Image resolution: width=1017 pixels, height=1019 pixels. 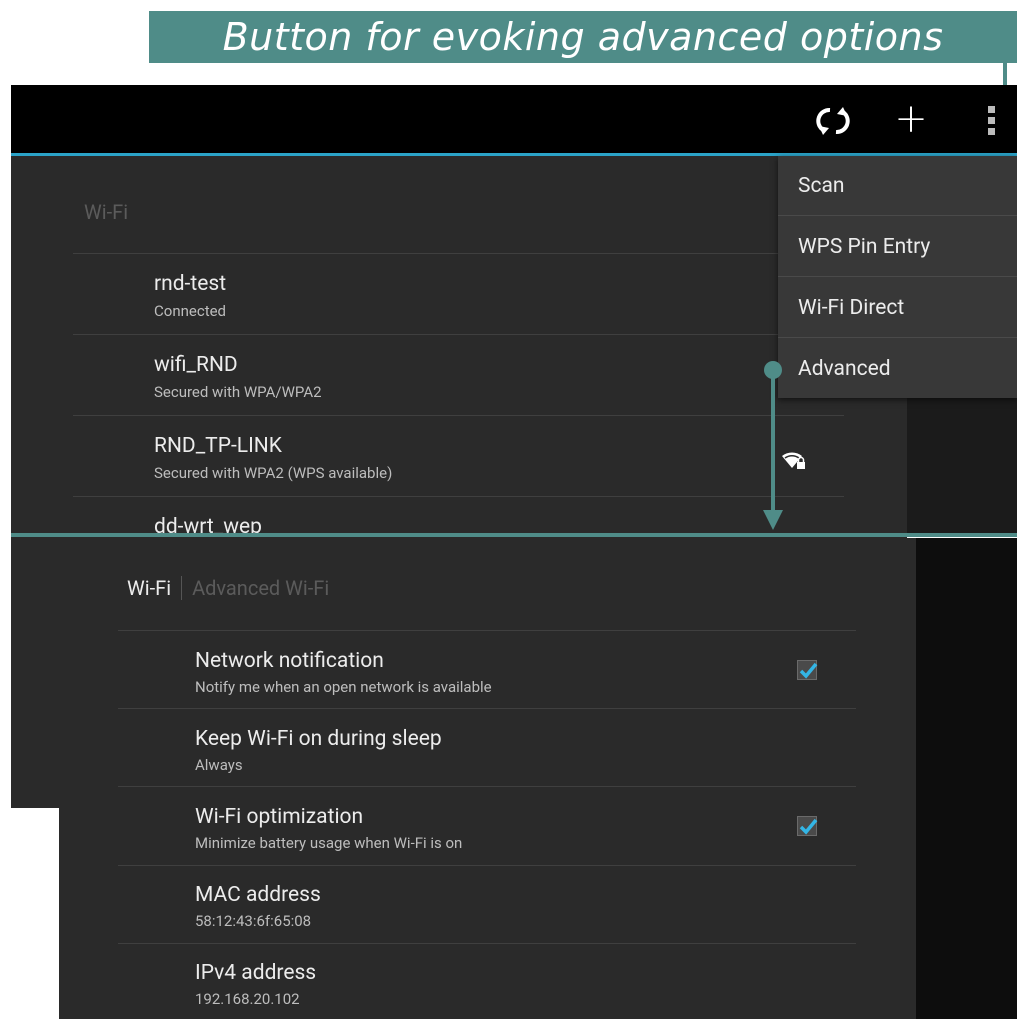 I want to click on overflow-menu: Scan WPS Pin Entry Wi-Fi Direct Advanced, so click(x=897, y=277).